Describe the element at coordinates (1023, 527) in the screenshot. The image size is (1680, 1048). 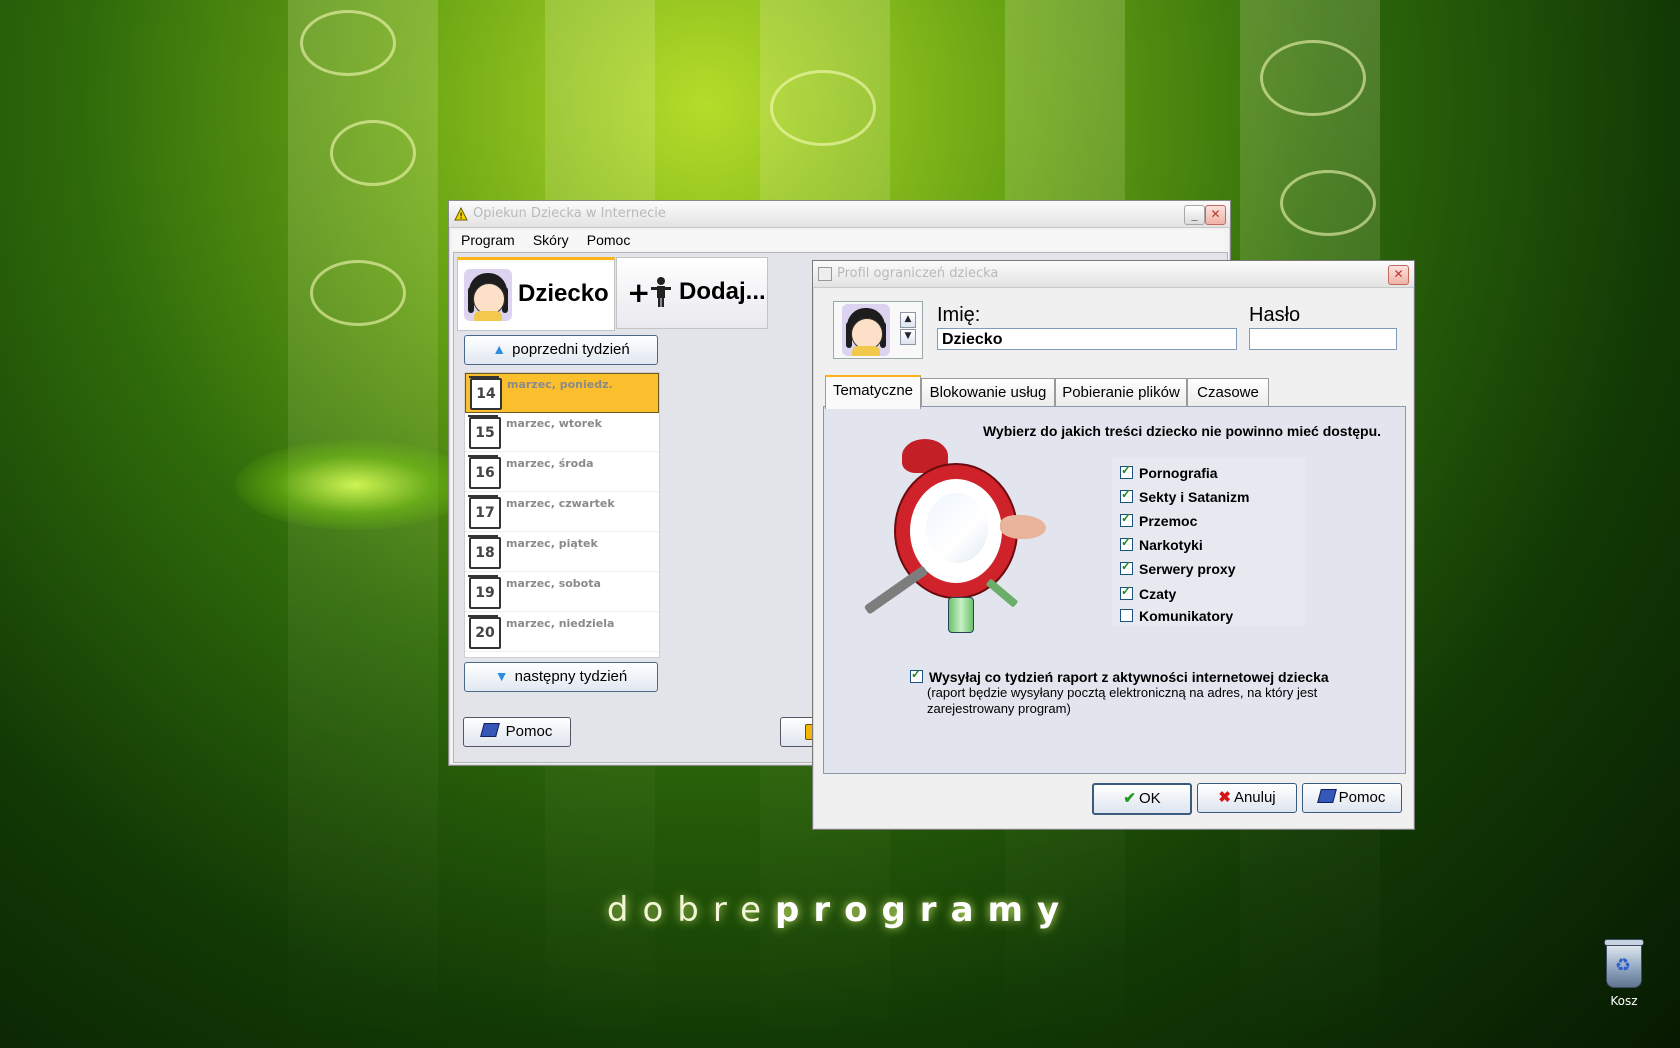
I see `mermaid-figure` at that location.